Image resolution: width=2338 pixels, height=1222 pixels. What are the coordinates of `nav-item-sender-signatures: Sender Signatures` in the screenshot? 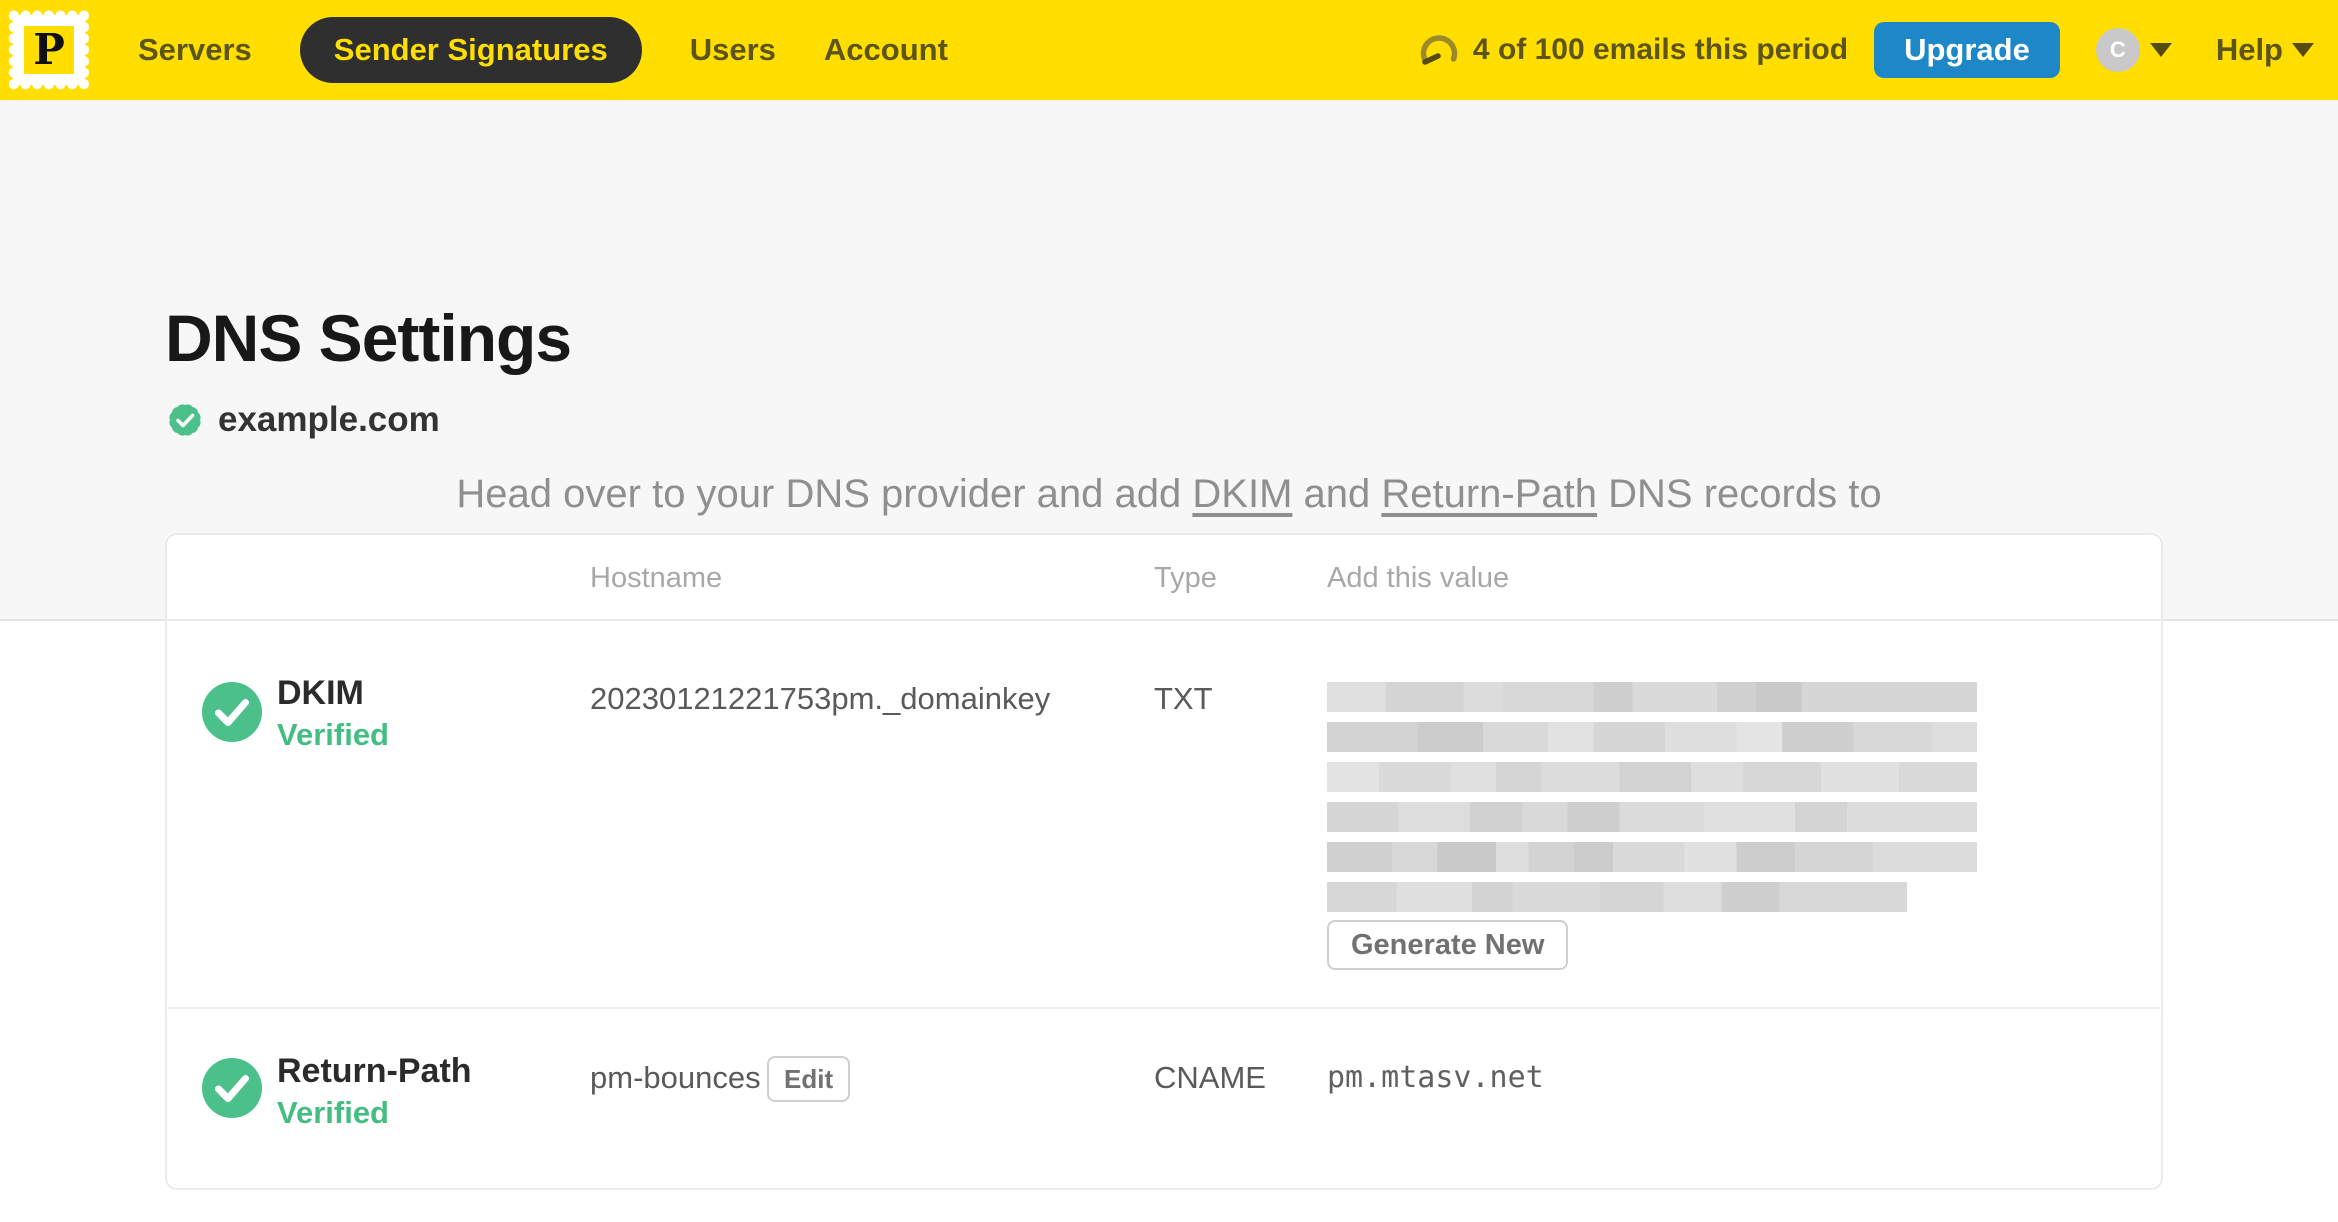 It's located at (470, 50).